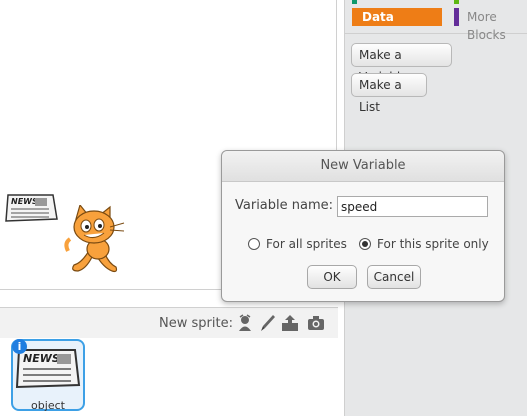  I want to click on newspaper-thumbnail-image: NEWS, so click(48, 369).